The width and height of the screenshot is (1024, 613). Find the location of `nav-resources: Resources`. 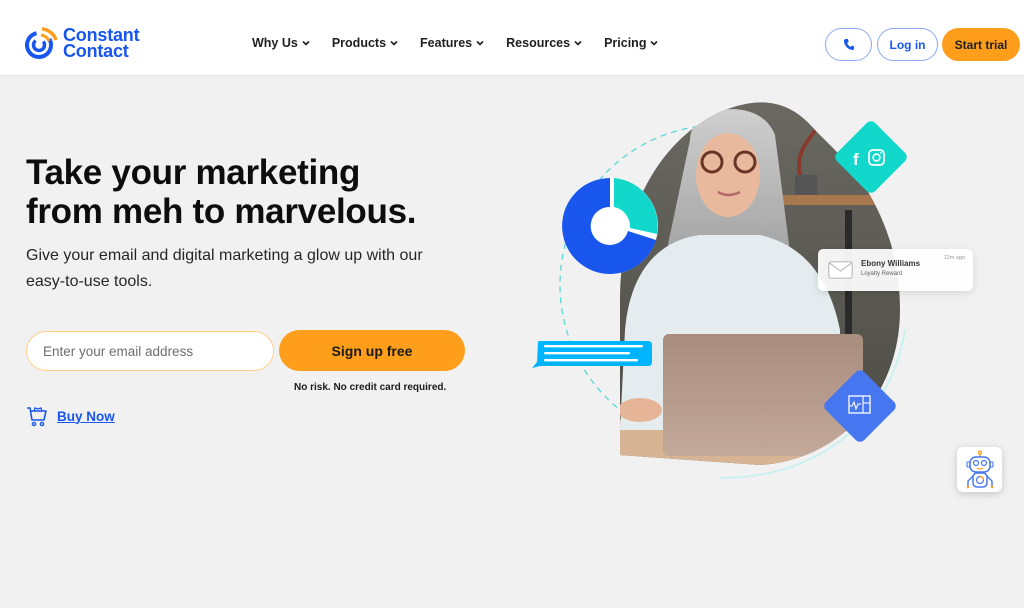

nav-resources: Resources is located at coordinates (544, 43).